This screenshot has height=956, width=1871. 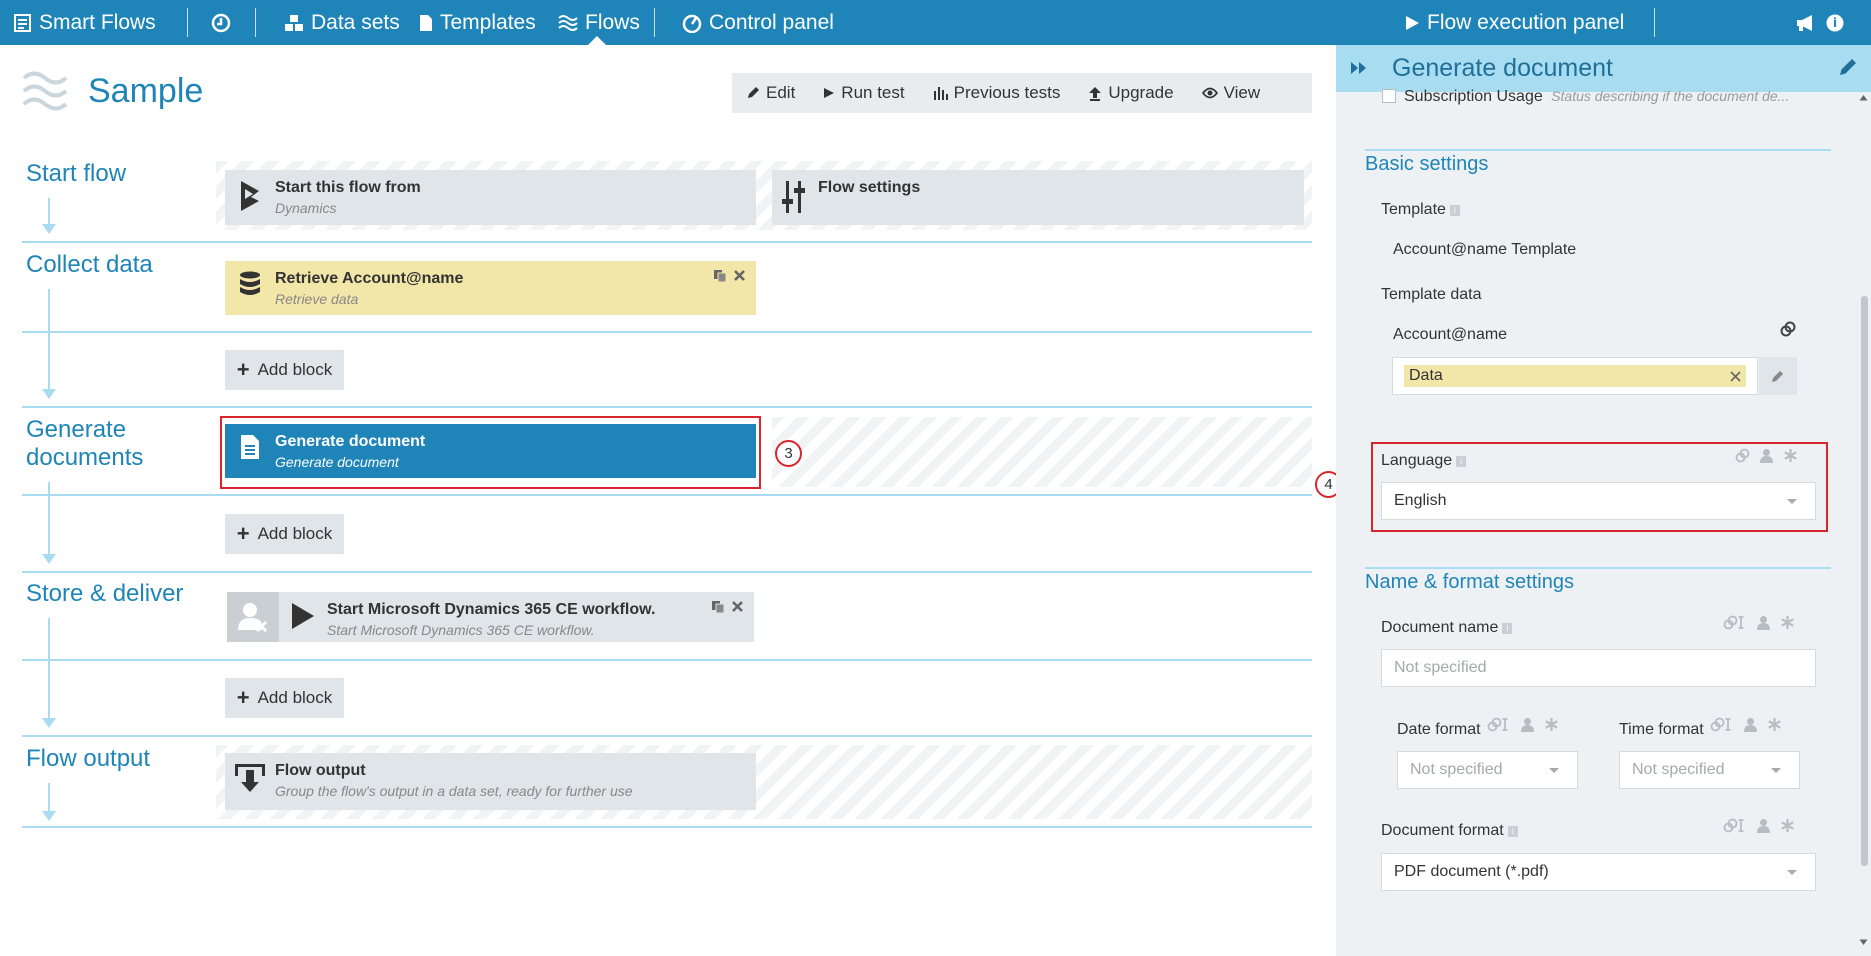 What do you see at coordinates (1359, 68) in the screenshot?
I see `collapse-panel-icon` at bounding box center [1359, 68].